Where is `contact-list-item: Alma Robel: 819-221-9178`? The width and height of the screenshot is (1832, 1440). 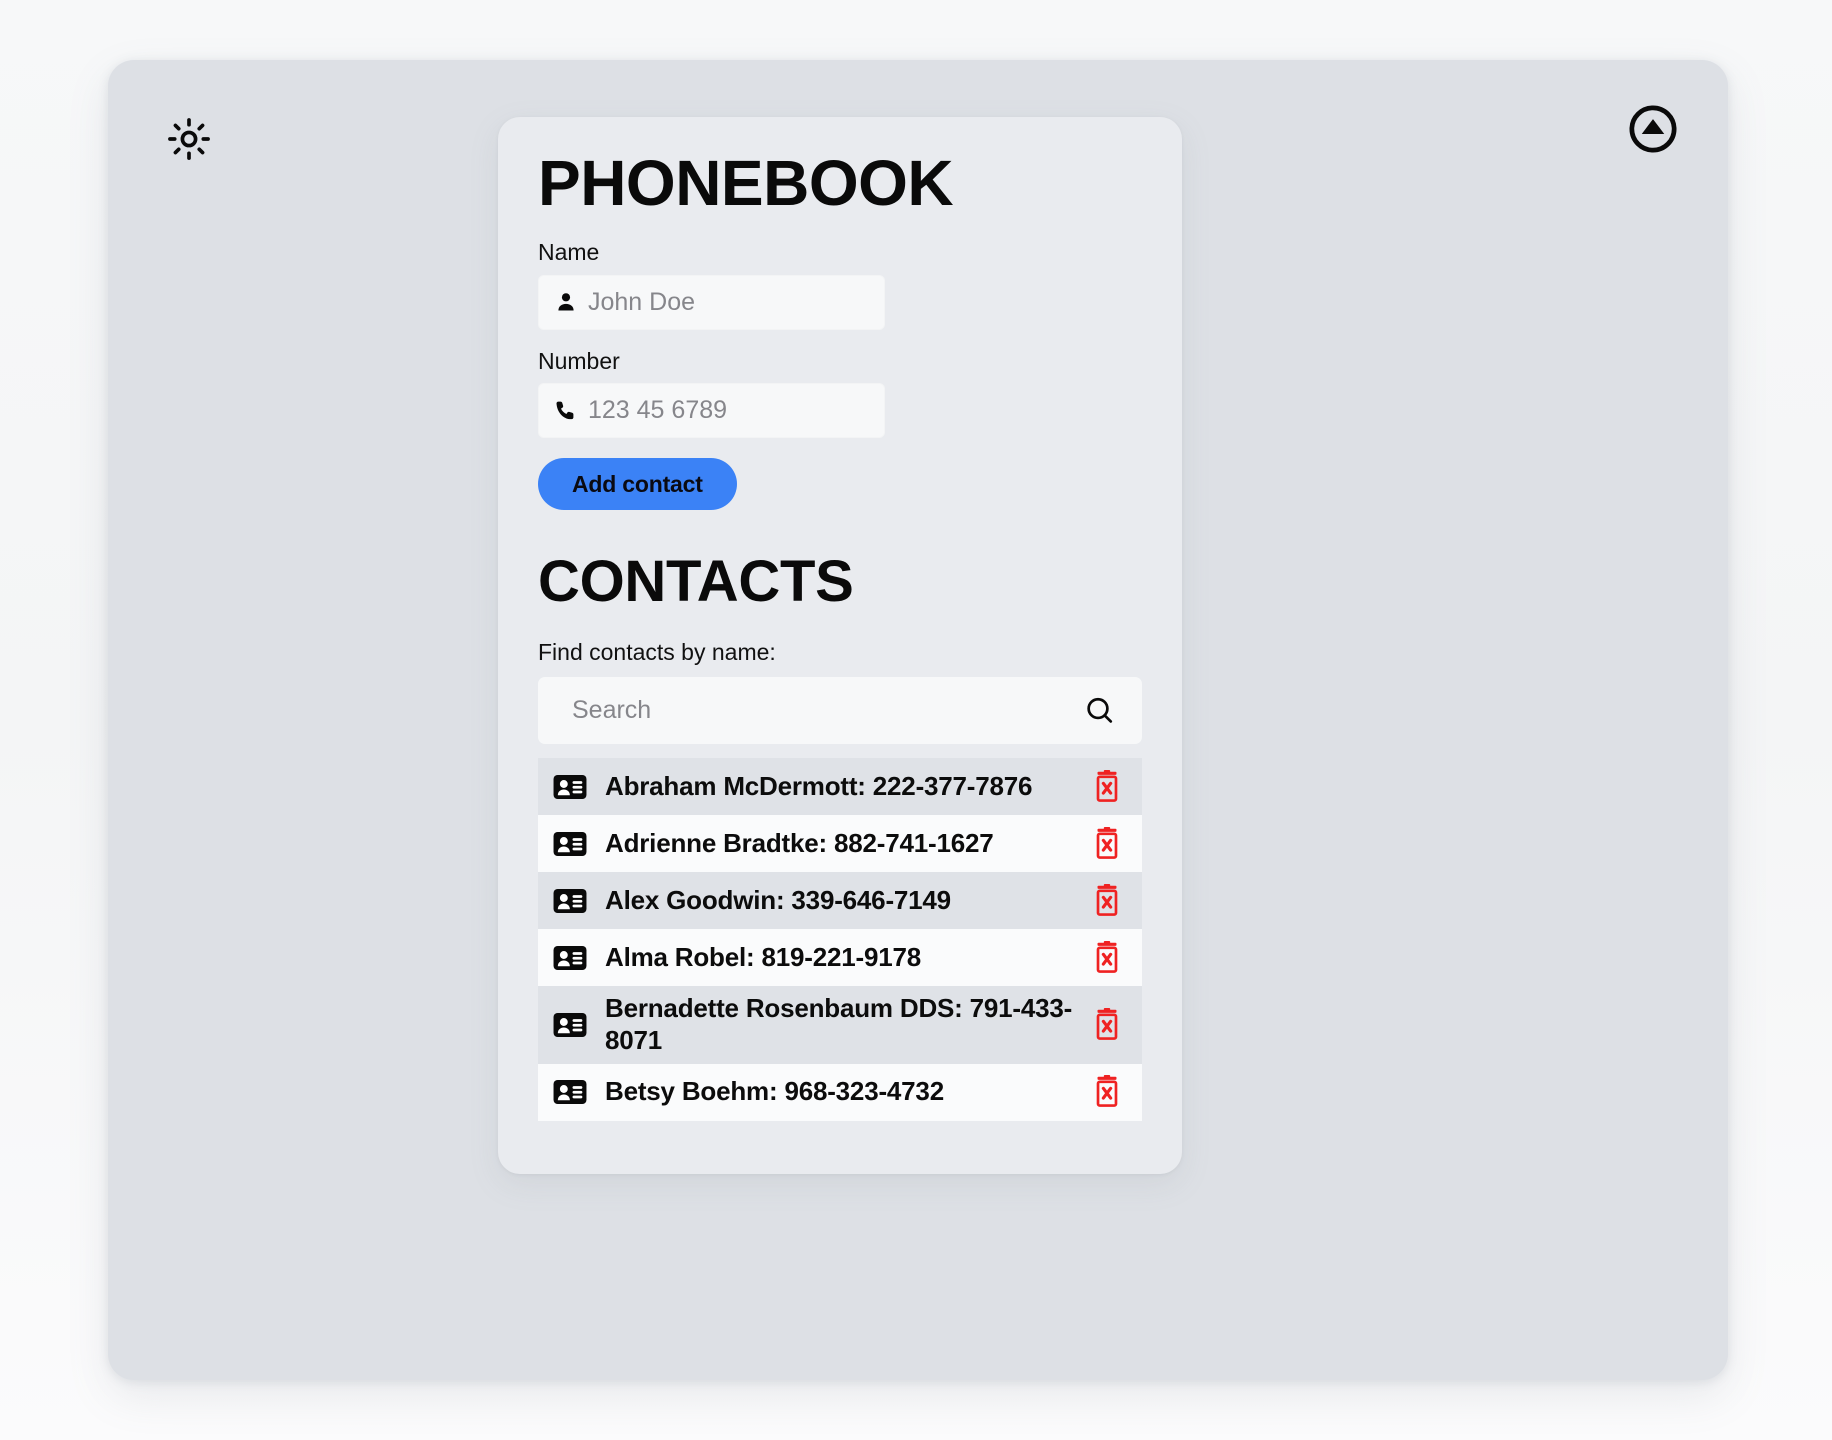
contact-list-item: Alma Robel: 819-221-9178 is located at coordinates (840, 958).